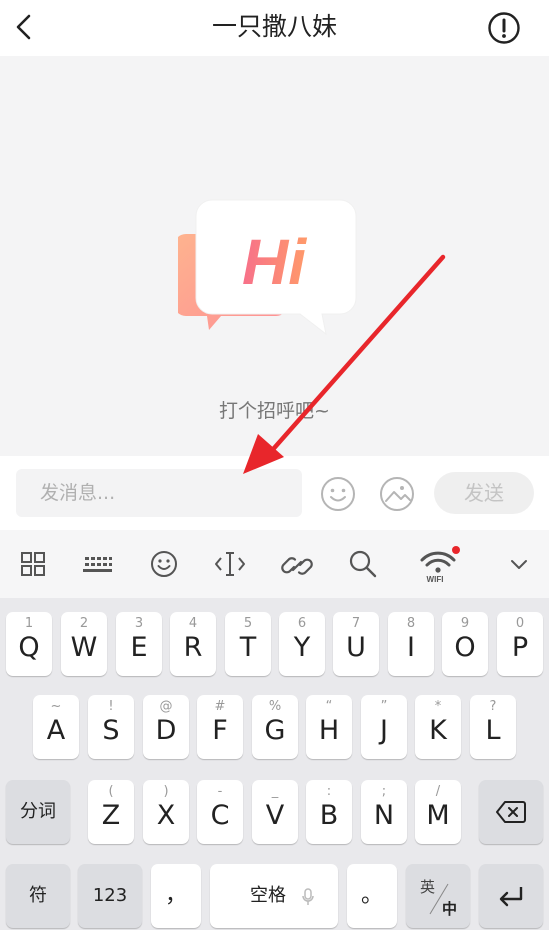 The image size is (549, 930). What do you see at coordinates (438, 727) in the screenshot?
I see `key-k: * K` at bounding box center [438, 727].